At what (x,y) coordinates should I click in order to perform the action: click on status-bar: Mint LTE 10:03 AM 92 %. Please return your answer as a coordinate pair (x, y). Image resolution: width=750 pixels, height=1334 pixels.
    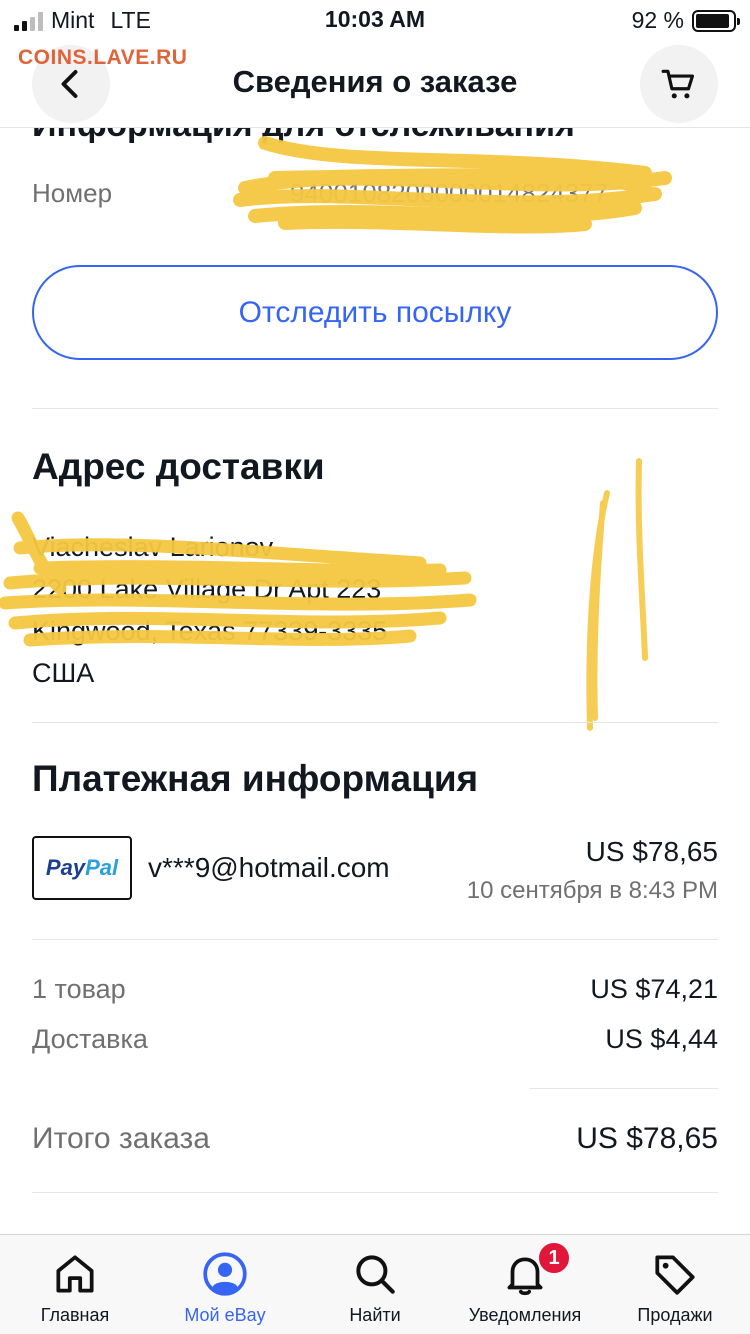
    Looking at the image, I should click on (375, 20).